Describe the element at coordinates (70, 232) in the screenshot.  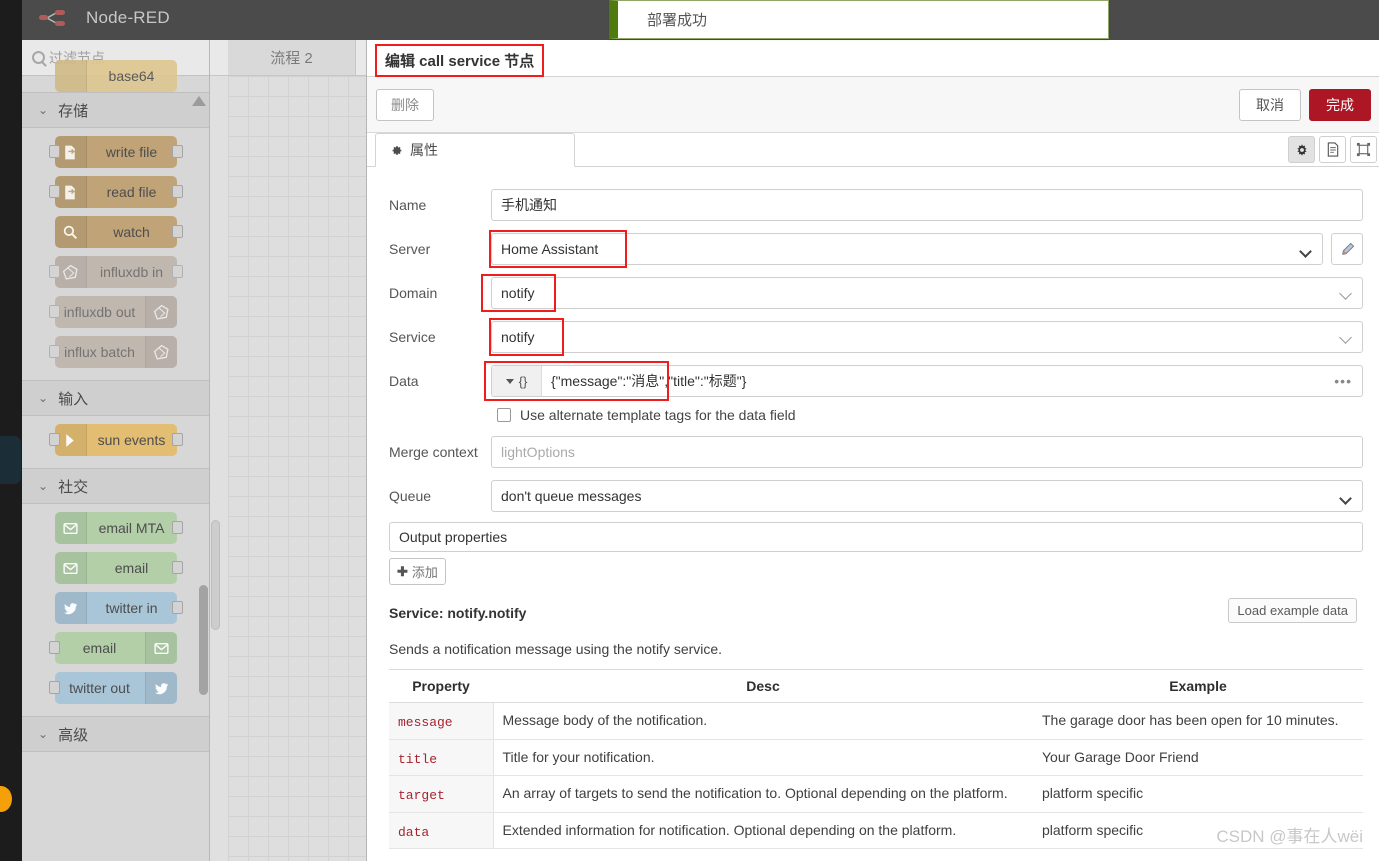
I see `magnifier-icon` at that location.